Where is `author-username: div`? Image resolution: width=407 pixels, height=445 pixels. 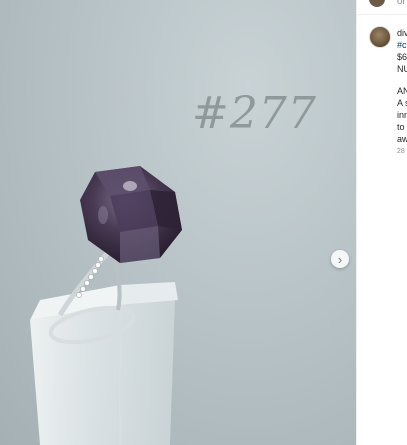 author-username: div is located at coordinates (402, 33).